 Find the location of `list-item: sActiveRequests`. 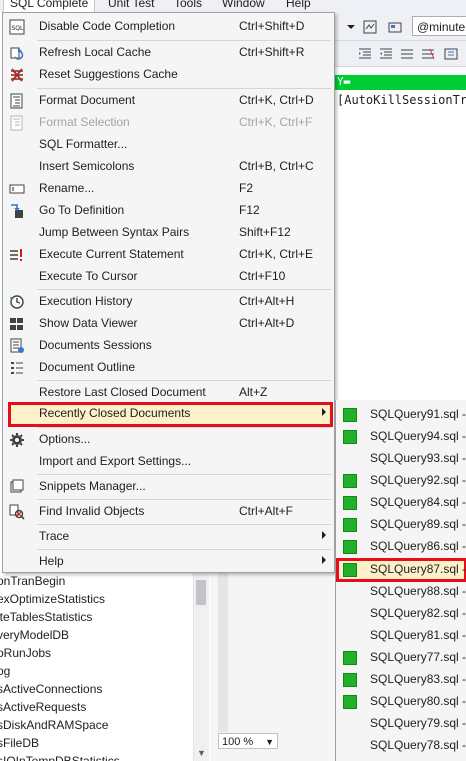

list-item: sActiveRequests is located at coordinates (105, 707).